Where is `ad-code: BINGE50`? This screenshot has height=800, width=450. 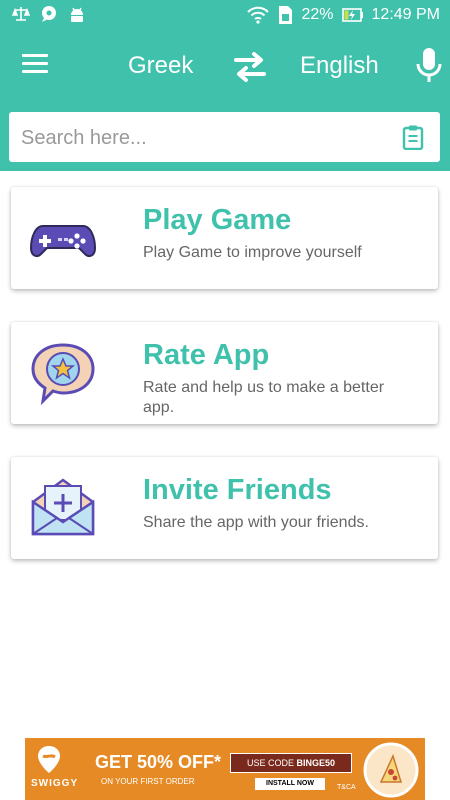 ad-code: BINGE50 is located at coordinates (316, 763).